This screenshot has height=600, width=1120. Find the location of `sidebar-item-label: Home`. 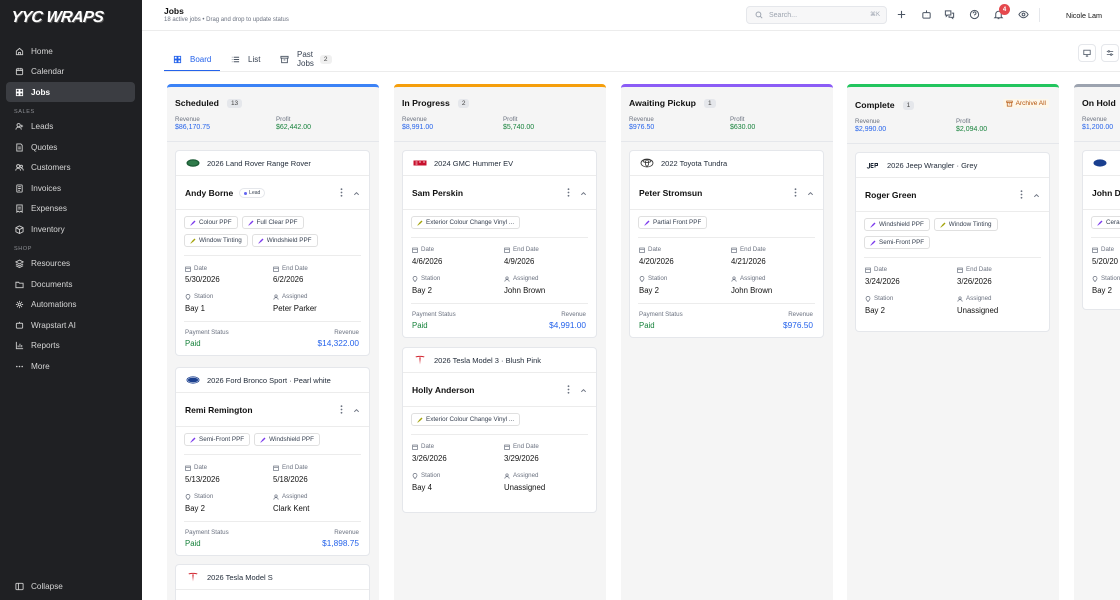

sidebar-item-label: Home is located at coordinates (42, 51).